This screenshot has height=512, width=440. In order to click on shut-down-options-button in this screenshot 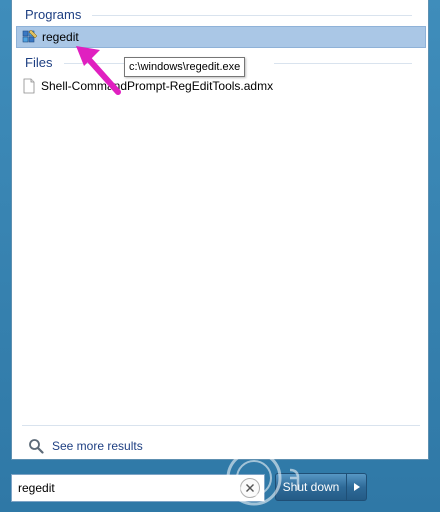, I will do `click(357, 487)`.